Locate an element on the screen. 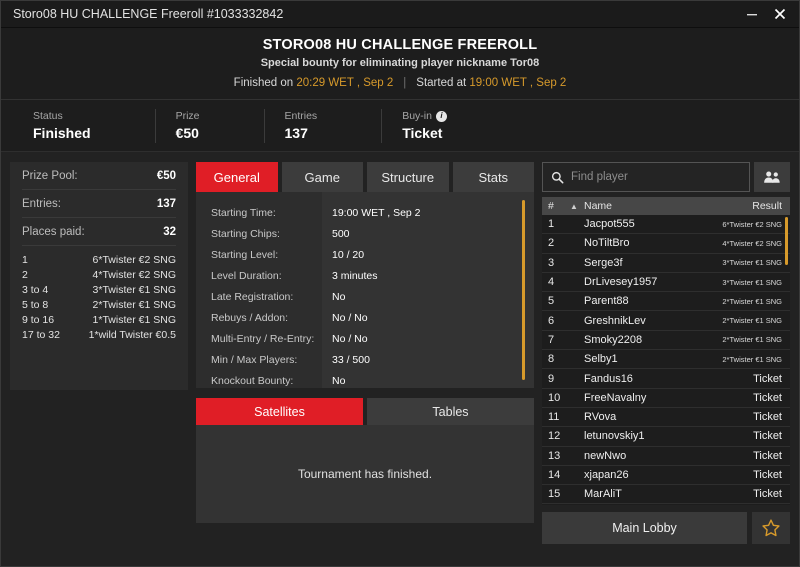 The width and height of the screenshot is (800, 567). player-list-header: # ▲ Name Result is located at coordinates (666, 206).